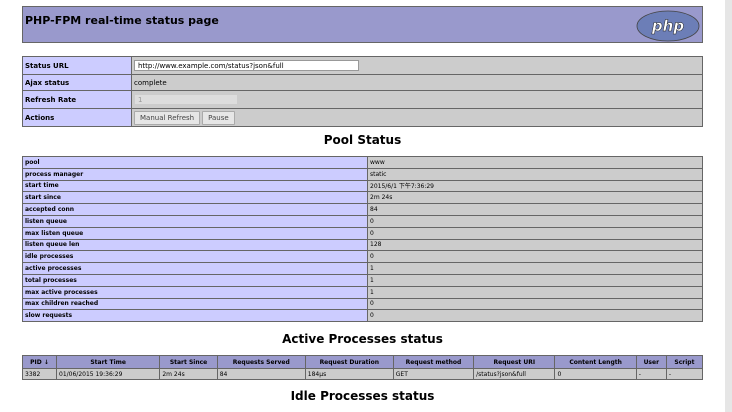  I want to click on pool-key: slow requests, so click(195, 316).